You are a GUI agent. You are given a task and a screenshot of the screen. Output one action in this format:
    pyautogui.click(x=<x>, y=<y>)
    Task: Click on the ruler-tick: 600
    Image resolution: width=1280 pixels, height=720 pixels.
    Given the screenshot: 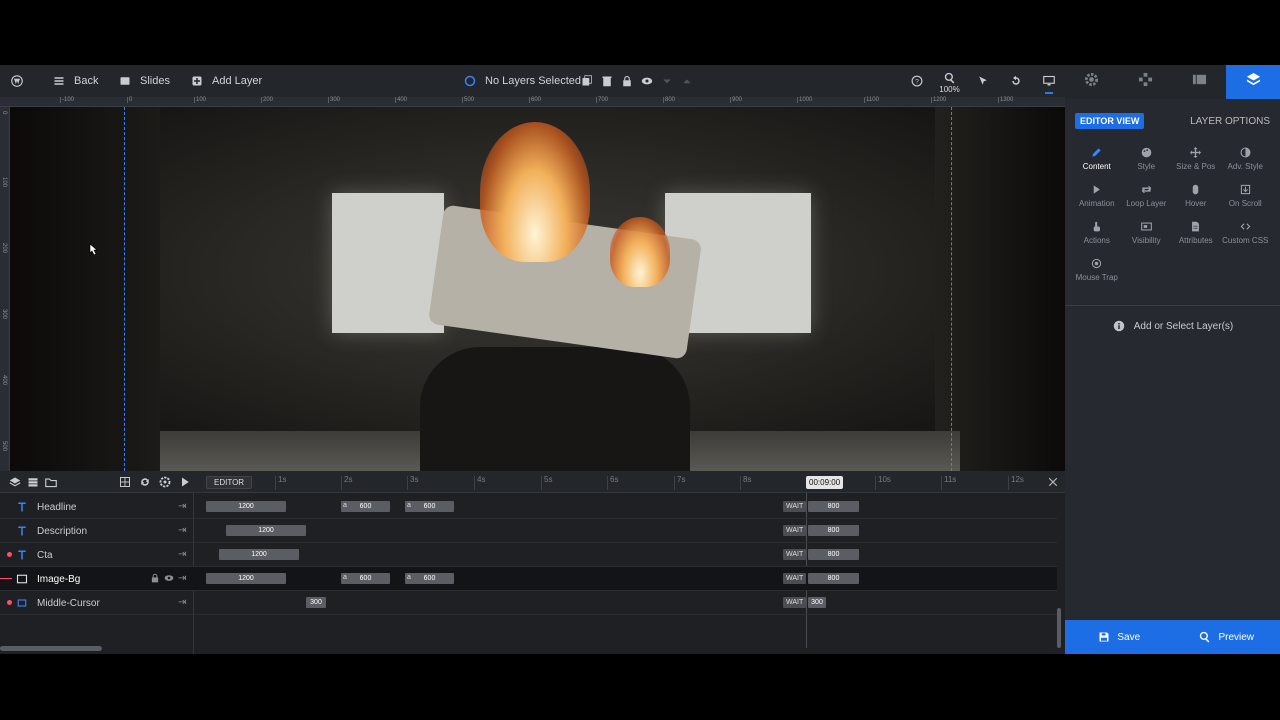 What is the action you would take?
    pyautogui.click(x=535, y=100)
    